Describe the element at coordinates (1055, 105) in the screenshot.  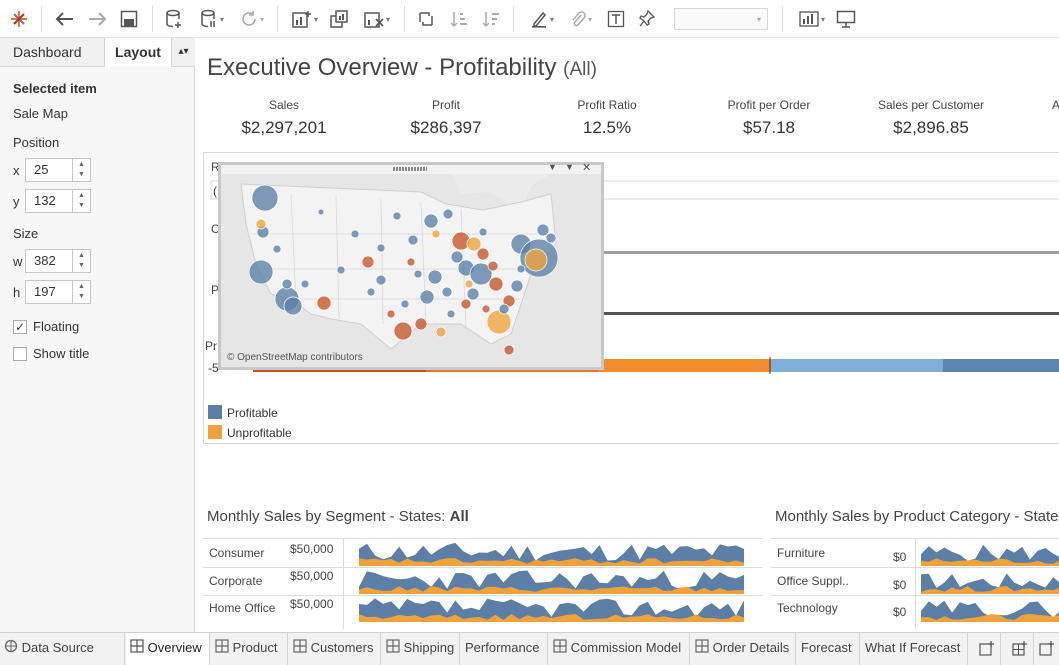
I see `kpi-clipped-label: A` at that location.